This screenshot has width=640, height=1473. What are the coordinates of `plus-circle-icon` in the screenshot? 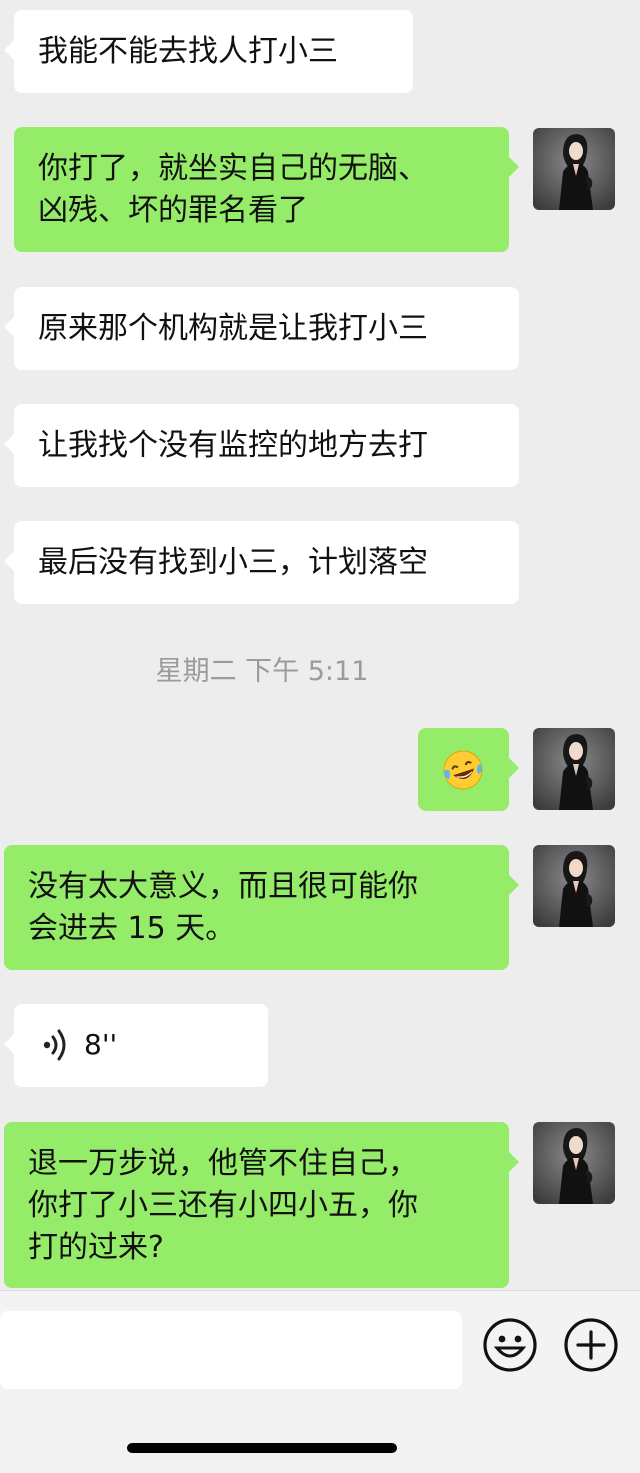 It's located at (591, 1345).